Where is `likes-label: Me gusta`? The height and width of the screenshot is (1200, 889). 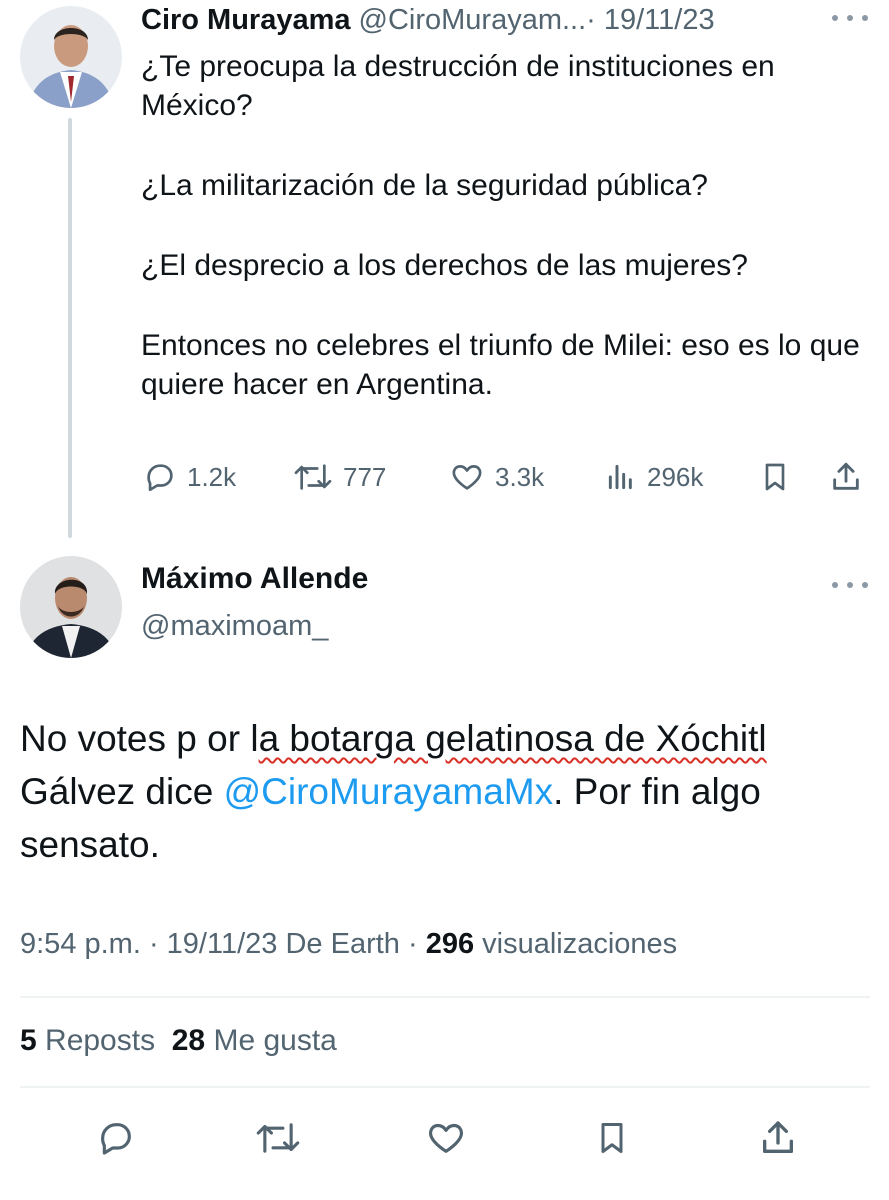
likes-label: Me gusta is located at coordinates (271, 1040).